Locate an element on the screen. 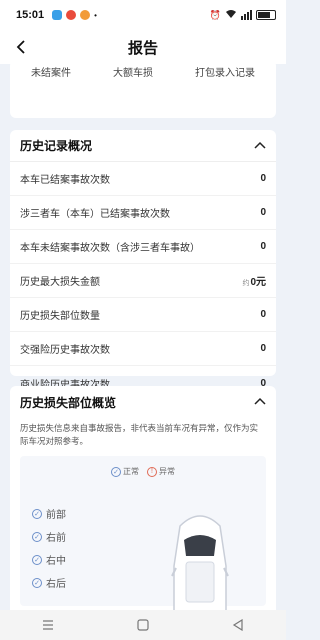 This screenshot has height=640, width=320. status-time: 15:01 is located at coordinates (30, 15).